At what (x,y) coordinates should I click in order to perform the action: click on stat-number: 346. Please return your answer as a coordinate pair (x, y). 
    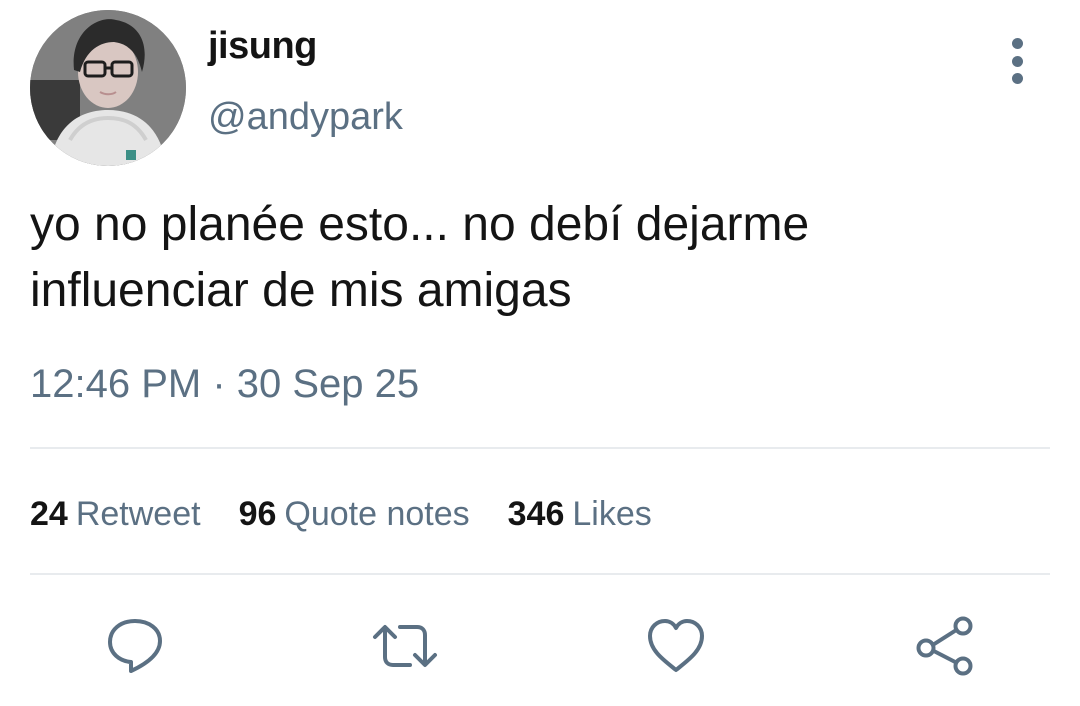
    Looking at the image, I should click on (536, 513).